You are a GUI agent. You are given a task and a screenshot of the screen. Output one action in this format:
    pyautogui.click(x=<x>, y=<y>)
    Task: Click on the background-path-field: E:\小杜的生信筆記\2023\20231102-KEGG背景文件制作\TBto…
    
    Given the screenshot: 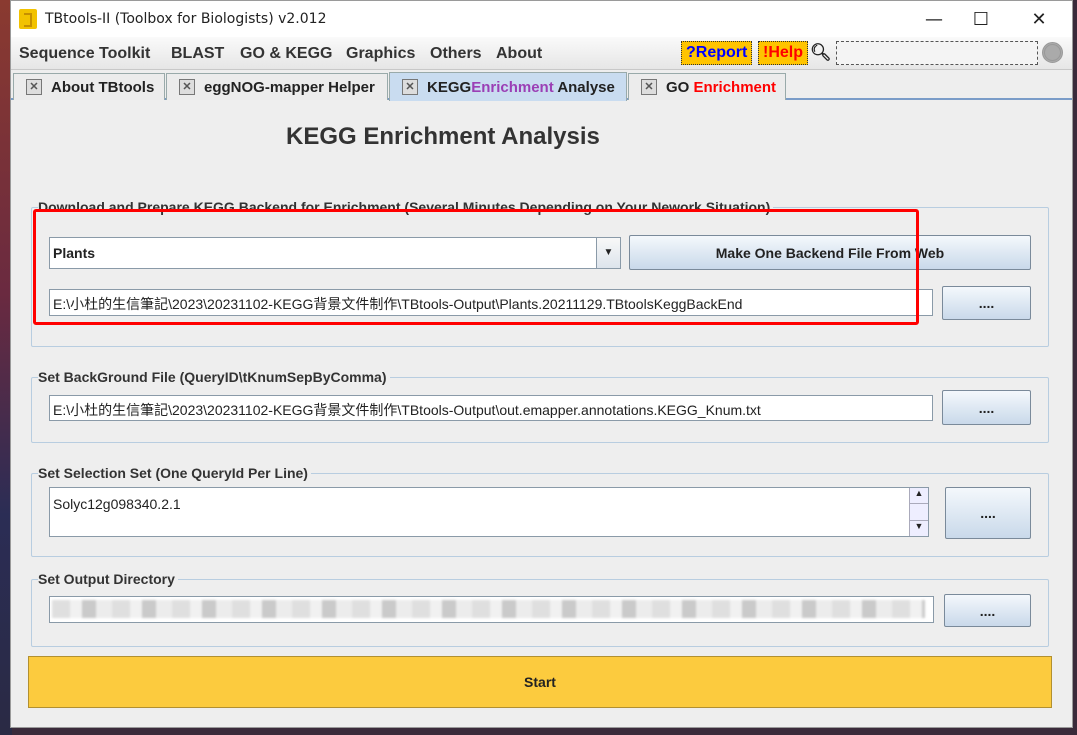 What is the action you would take?
    pyautogui.click(x=491, y=408)
    